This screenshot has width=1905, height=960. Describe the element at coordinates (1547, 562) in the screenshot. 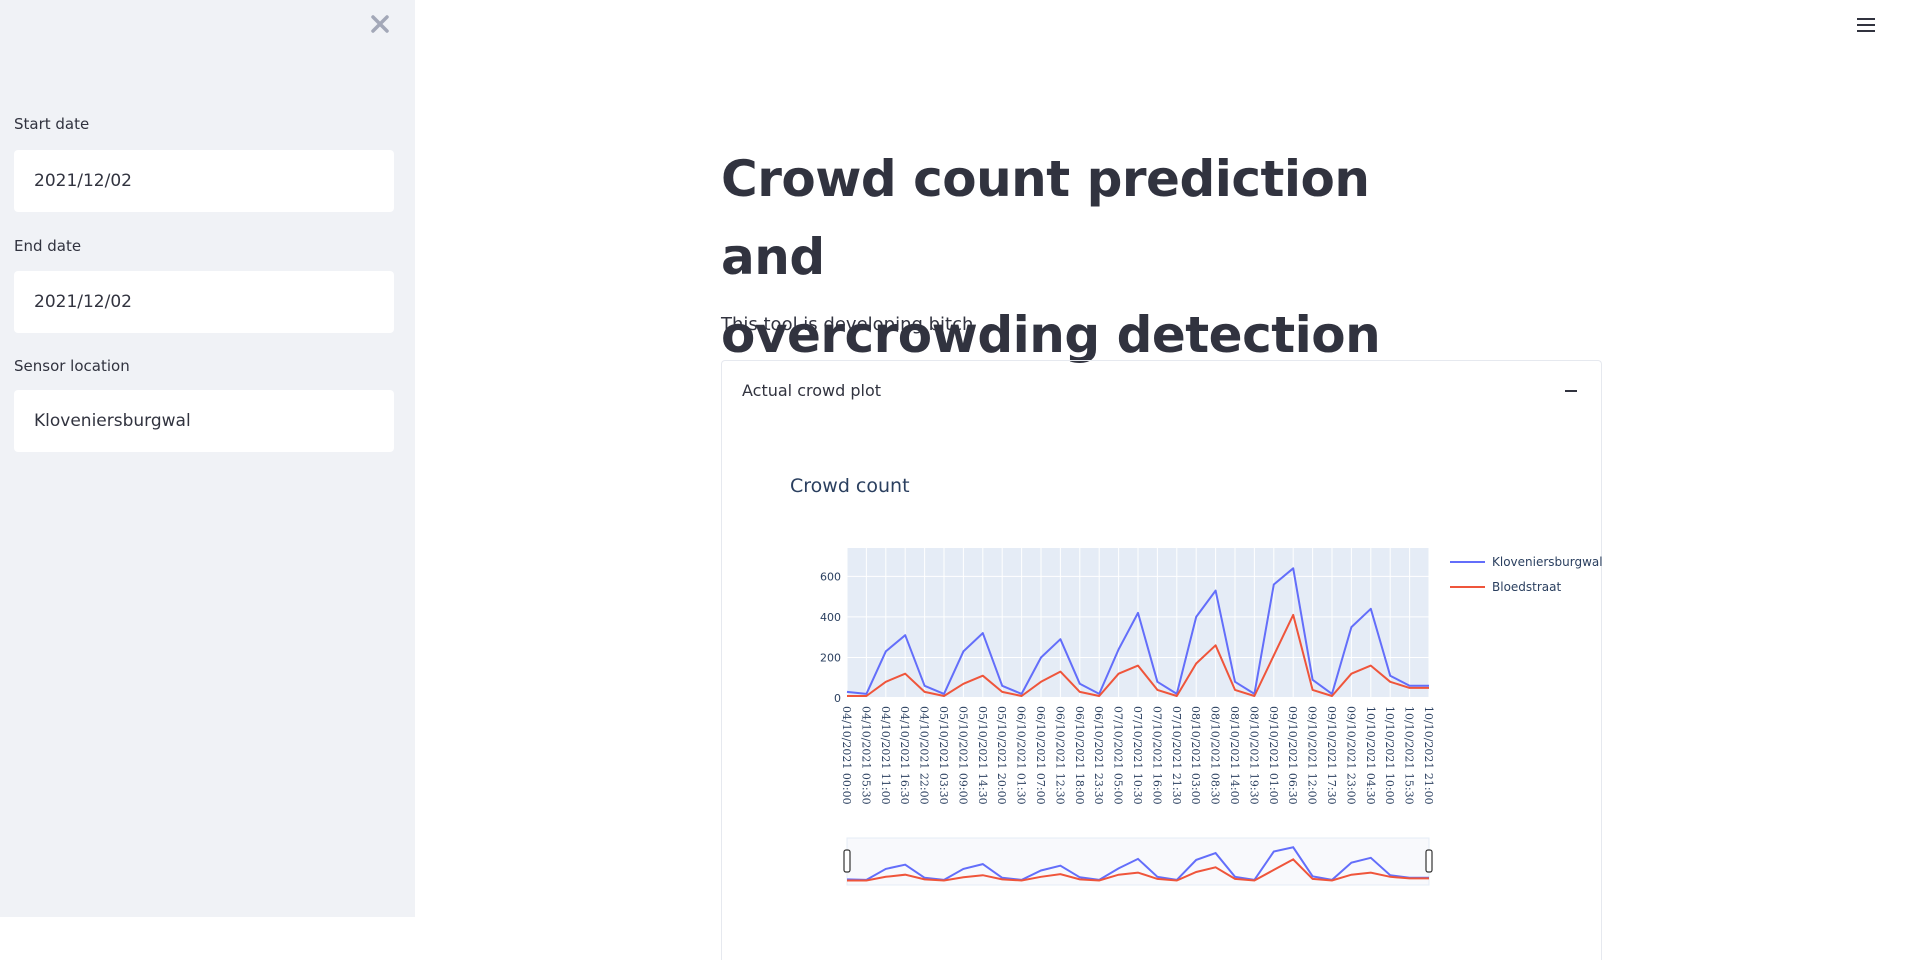

I see `legend-label: Kloveniersburgwal` at that location.